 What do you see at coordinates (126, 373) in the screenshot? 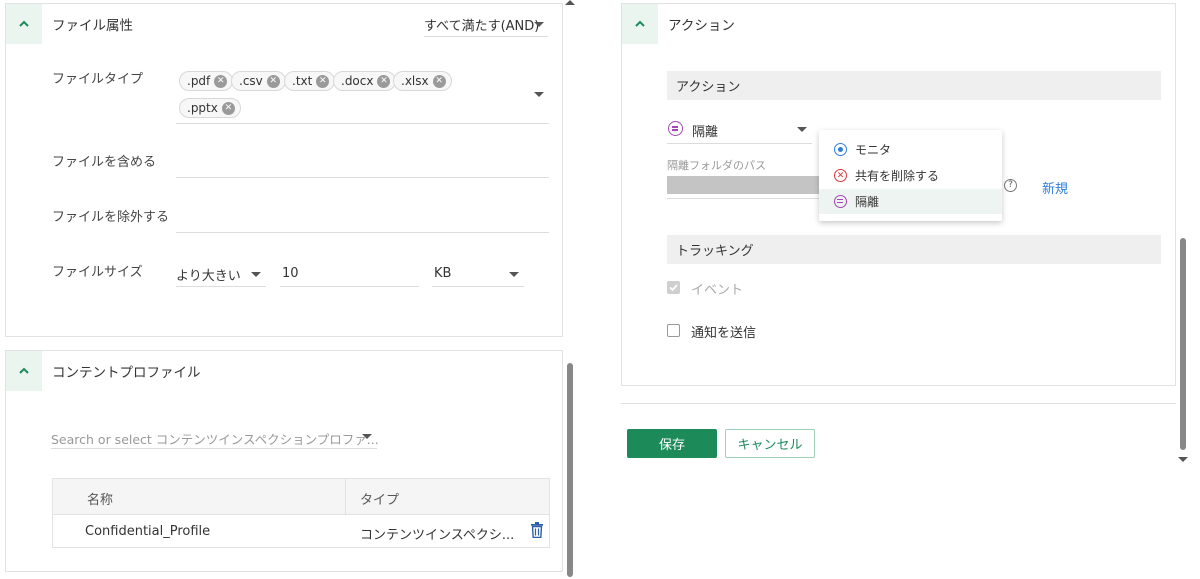
I see `panel-title: コンテントプロファイル` at bounding box center [126, 373].